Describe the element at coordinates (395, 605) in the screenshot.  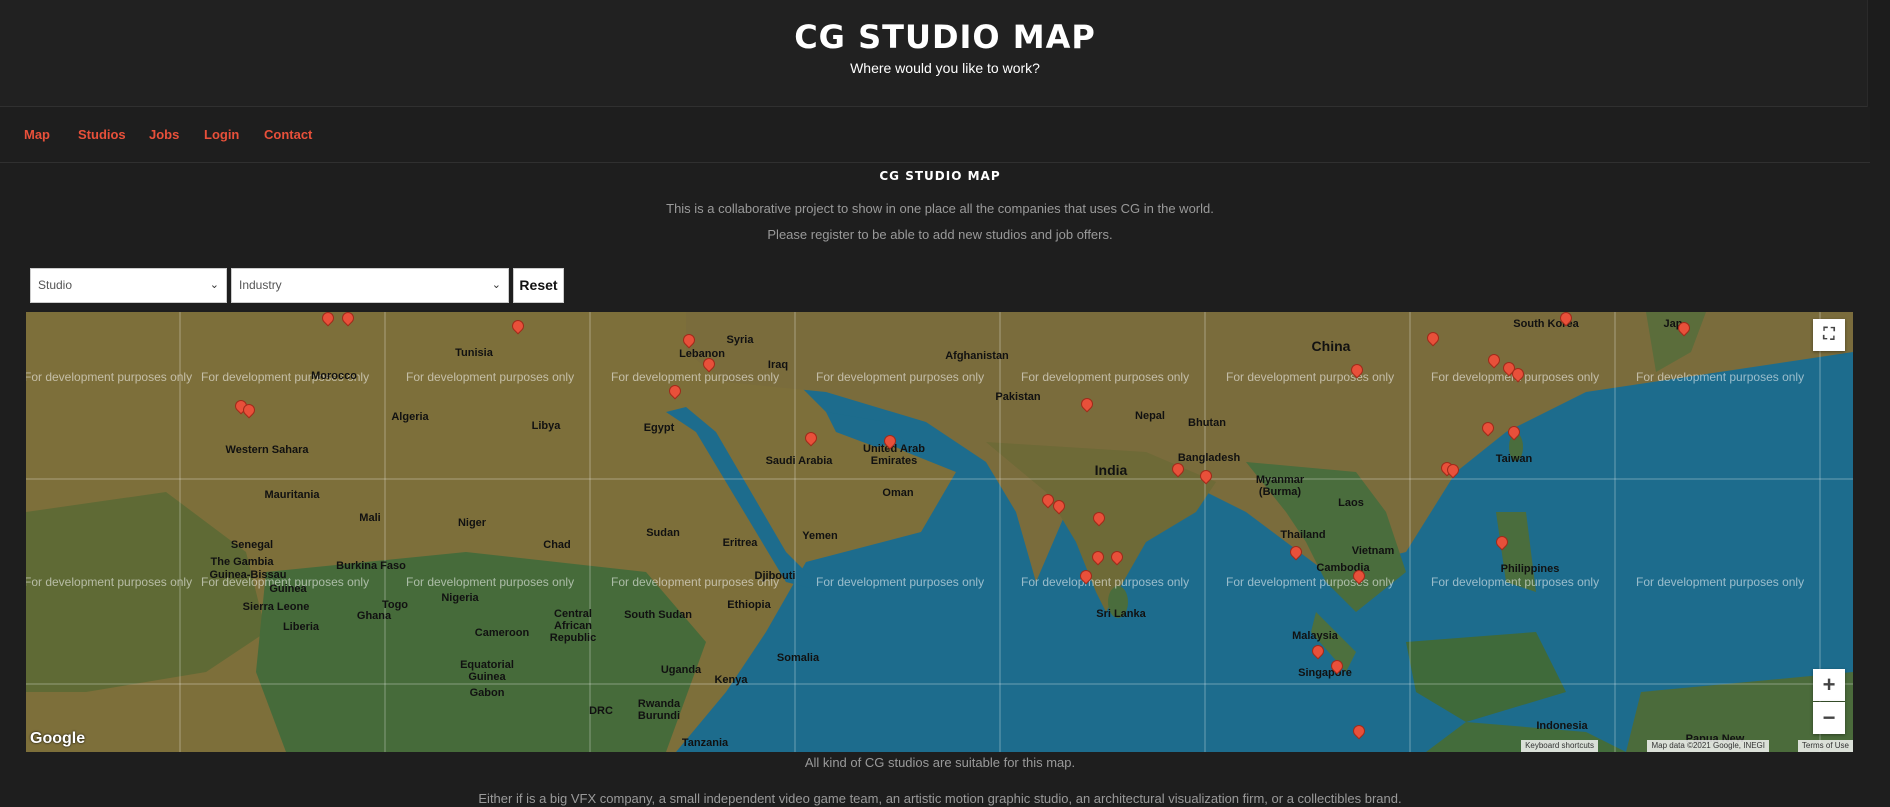
I see `country-label: Togo` at that location.